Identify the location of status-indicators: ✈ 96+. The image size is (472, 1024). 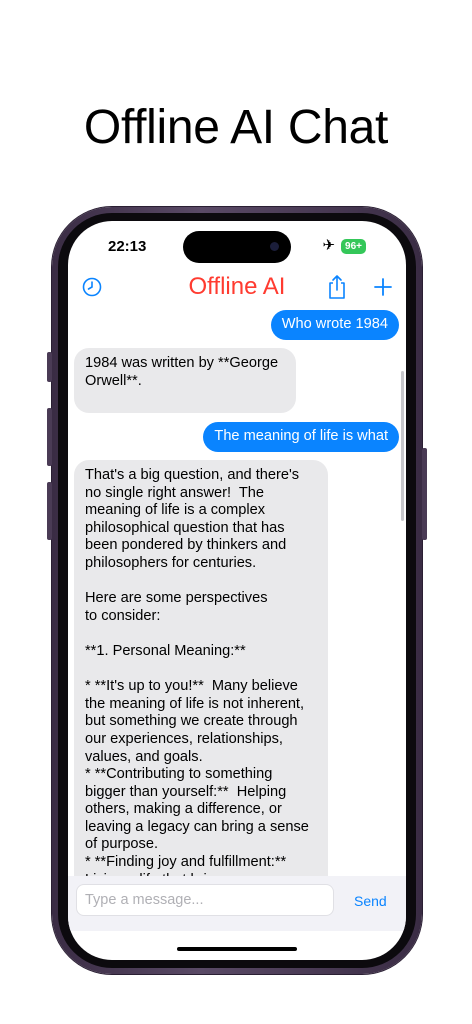
(344, 246).